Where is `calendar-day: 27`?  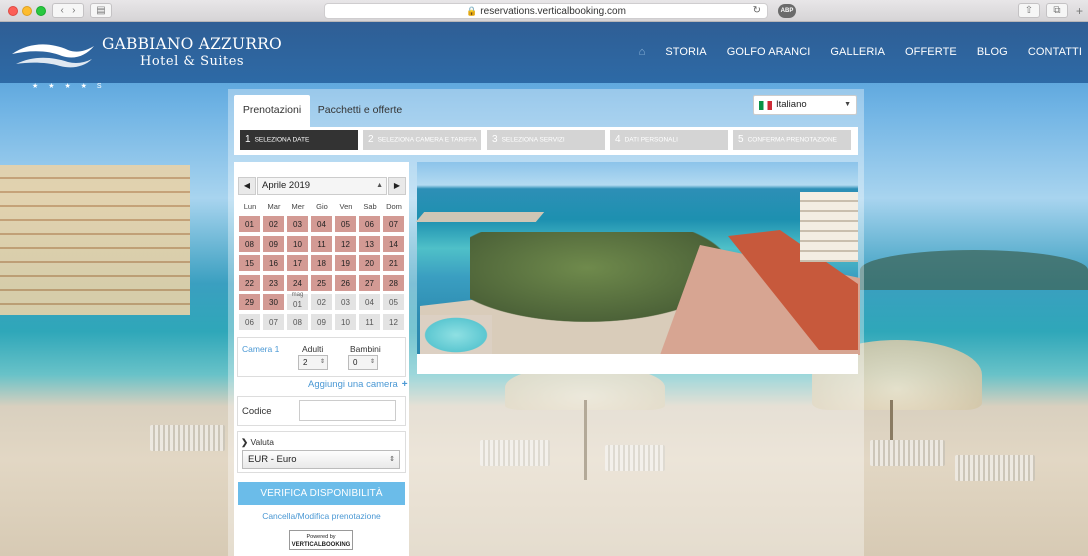
calendar-day: 27 is located at coordinates (369, 282).